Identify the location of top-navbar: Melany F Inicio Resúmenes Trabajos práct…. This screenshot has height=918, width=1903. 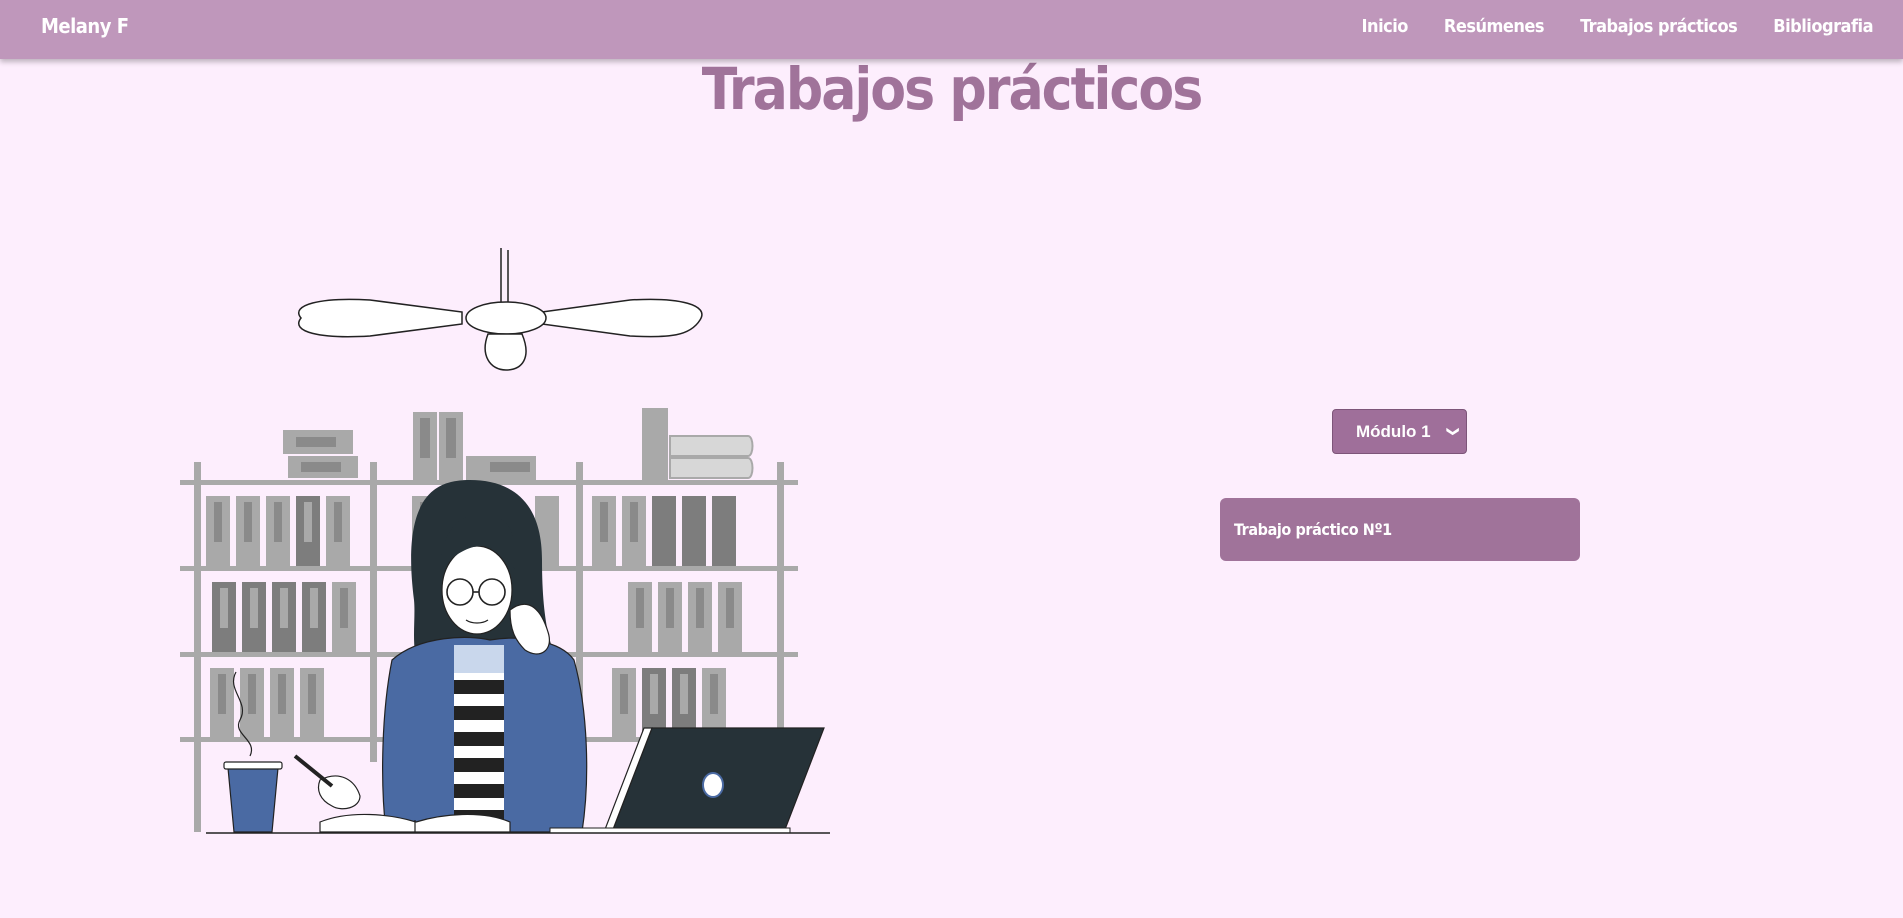
(951, 29).